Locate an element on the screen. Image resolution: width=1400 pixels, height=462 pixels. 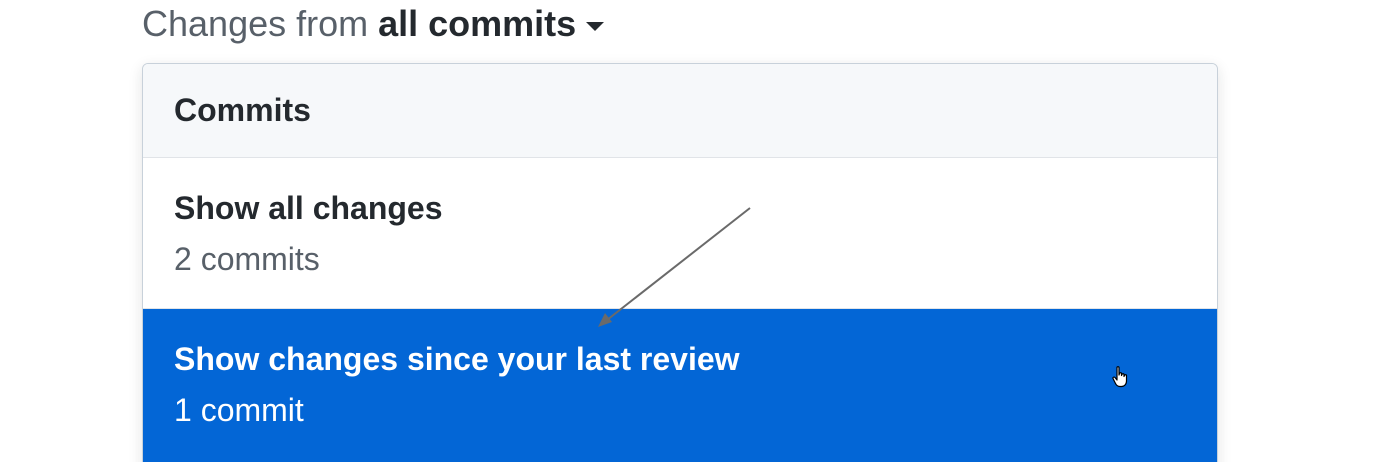
toggle-prefix: Changes from is located at coordinates (255, 23).